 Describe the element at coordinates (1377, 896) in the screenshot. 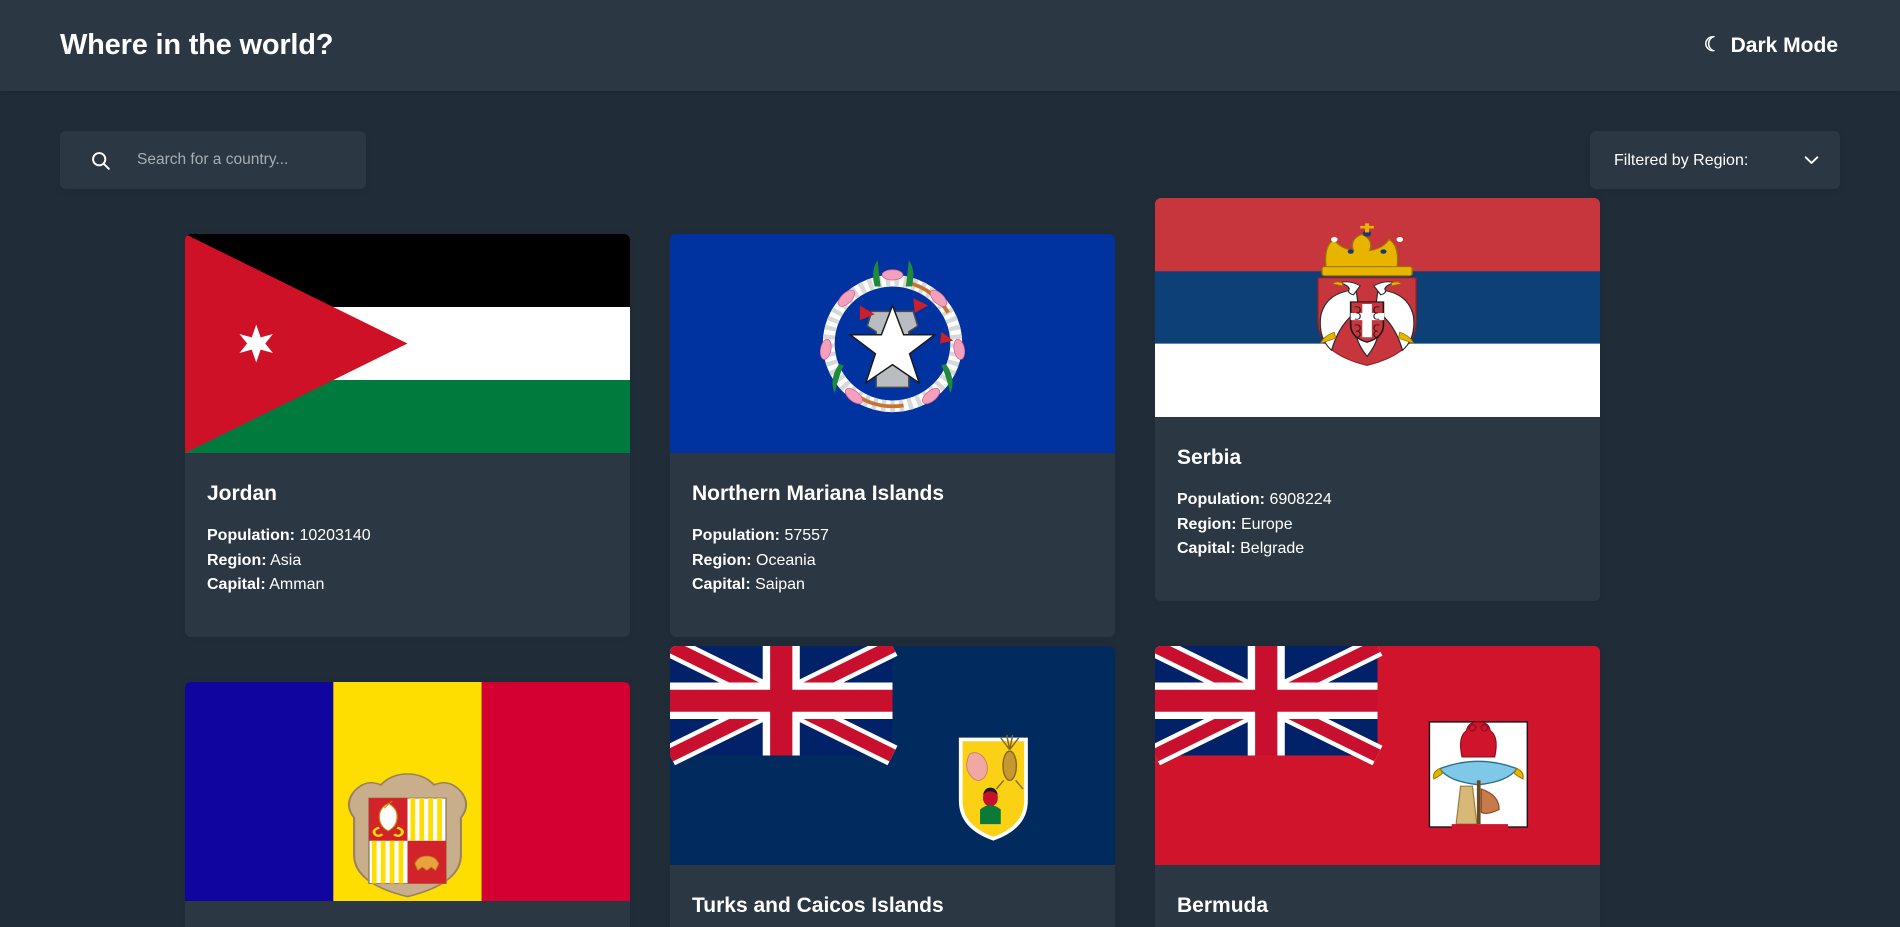

I see `card-body: Bermuda` at that location.